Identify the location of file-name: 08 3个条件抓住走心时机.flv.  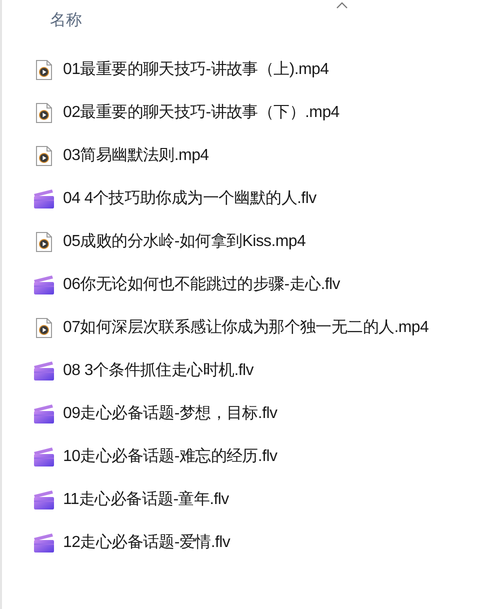
(158, 370).